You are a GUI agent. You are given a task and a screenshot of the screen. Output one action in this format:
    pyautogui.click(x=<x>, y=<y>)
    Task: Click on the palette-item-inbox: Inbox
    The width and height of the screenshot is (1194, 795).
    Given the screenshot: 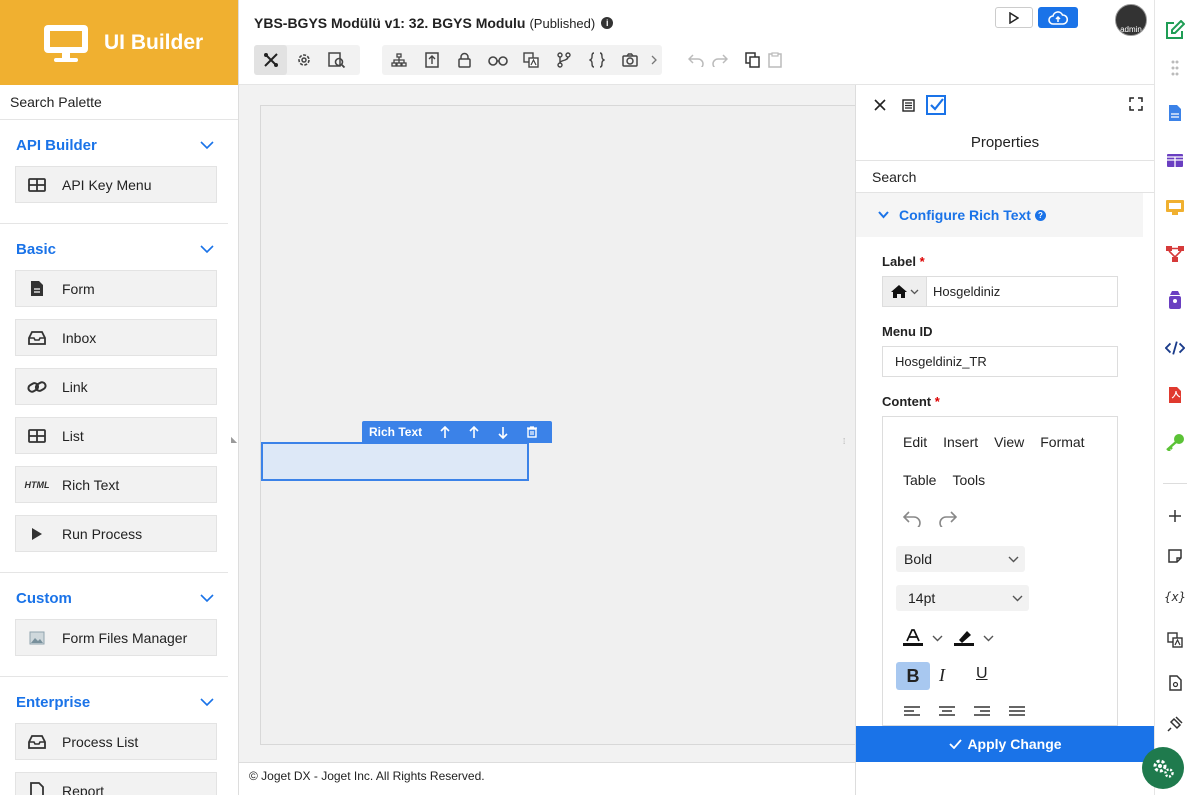 What is the action you would take?
    pyautogui.click(x=116, y=337)
    